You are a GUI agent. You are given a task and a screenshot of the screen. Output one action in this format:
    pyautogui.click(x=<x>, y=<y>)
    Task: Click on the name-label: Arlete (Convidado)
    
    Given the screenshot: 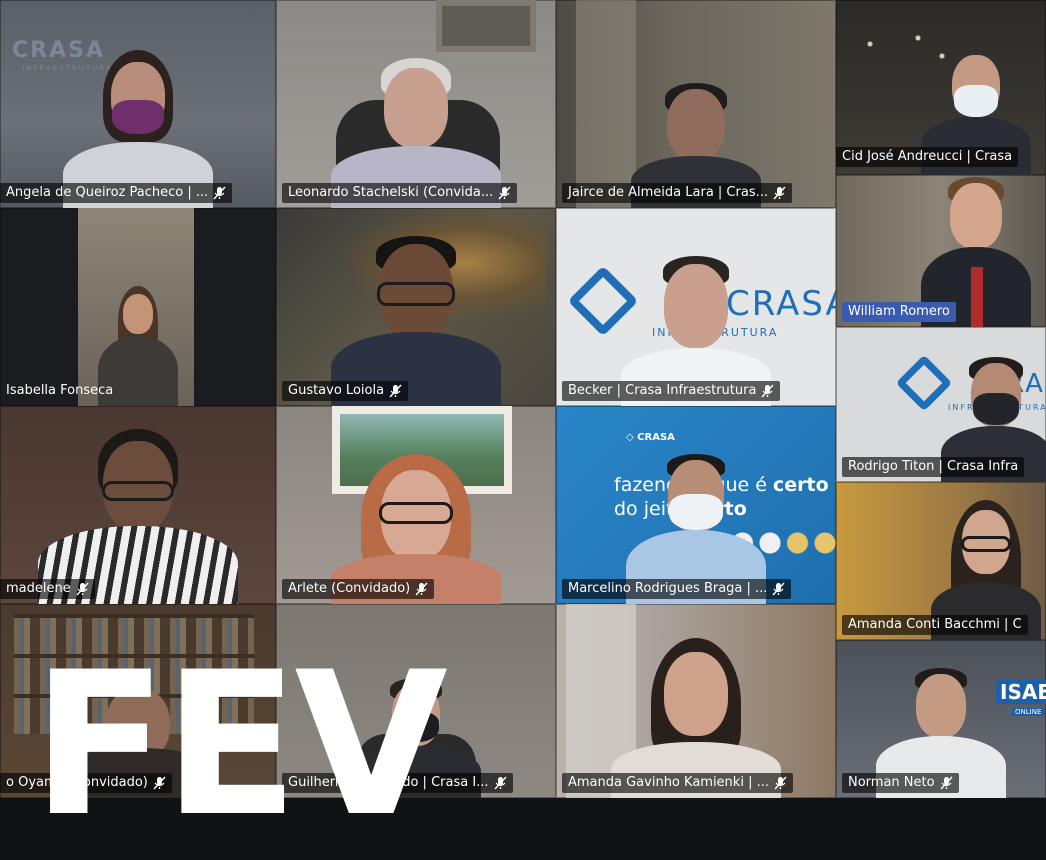 What is the action you would take?
    pyautogui.click(x=358, y=589)
    